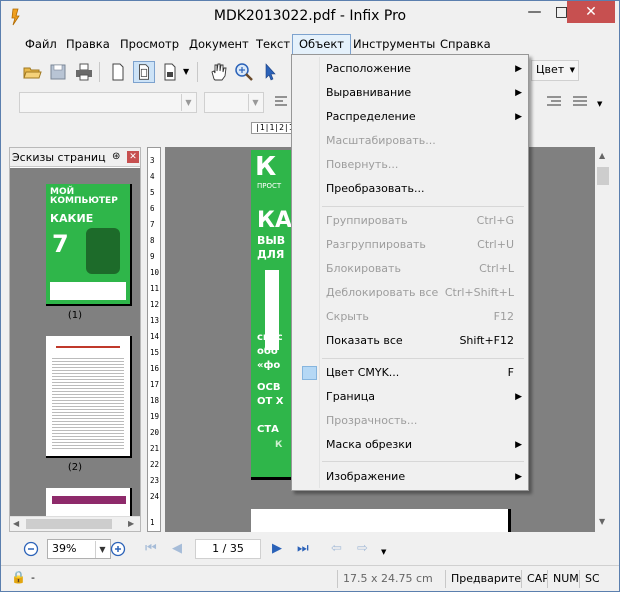  What do you see at coordinates (133, 157) in the screenshot?
I see `close-icon: ✕` at bounding box center [133, 157].